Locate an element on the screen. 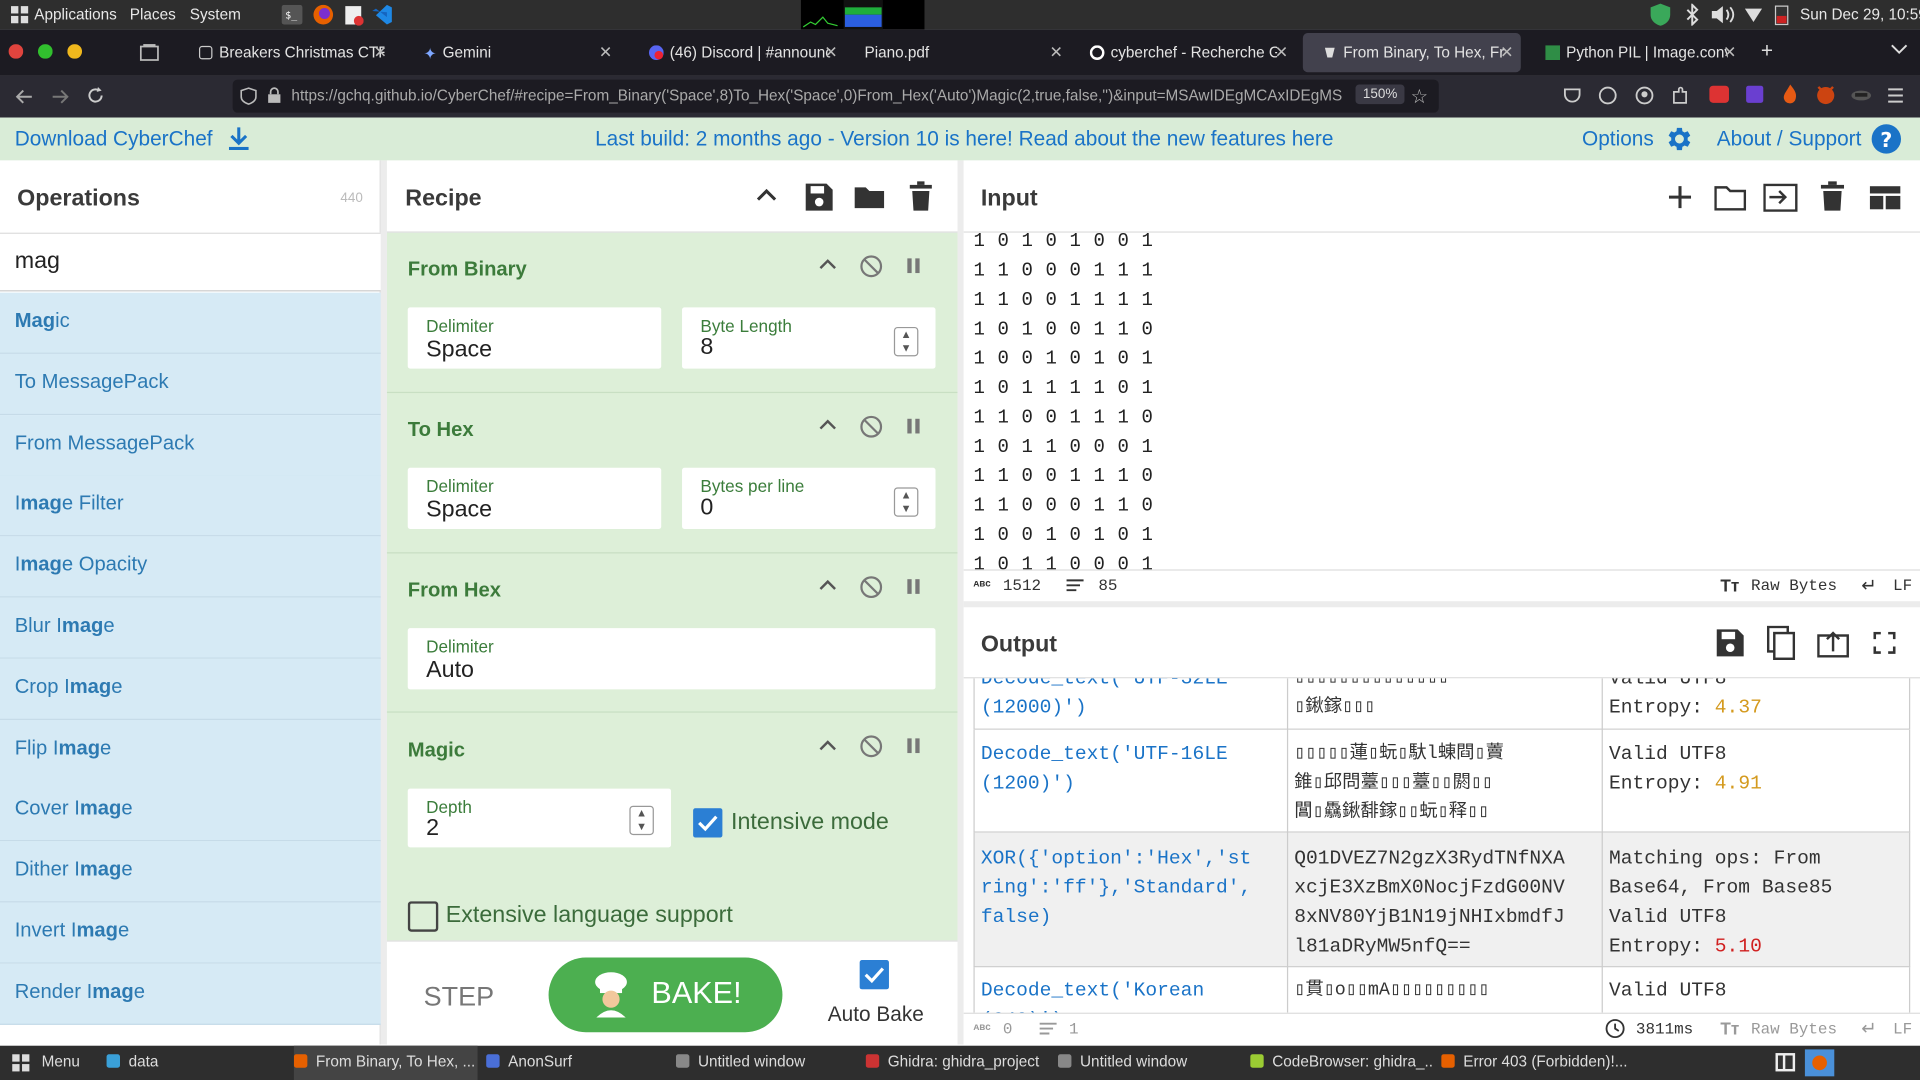 The height and width of the screenshot is (1080, 1920). collapse-all-chevron-up-icon is located at coordinates (767, 194).